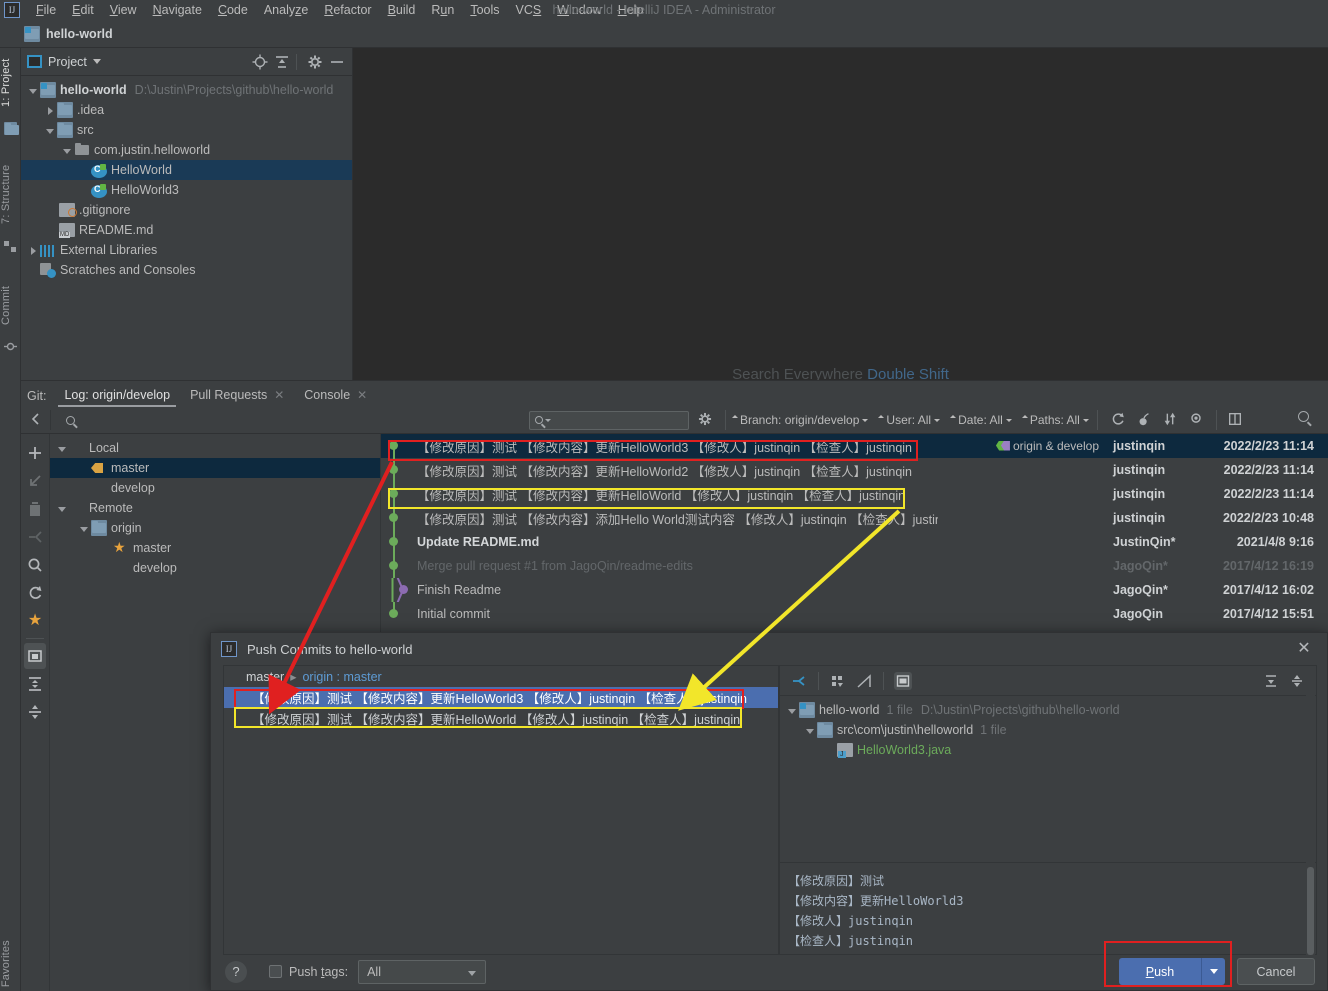  I want to click on tab-pull-requests: Pull Requests ✕, so click(237, 395).